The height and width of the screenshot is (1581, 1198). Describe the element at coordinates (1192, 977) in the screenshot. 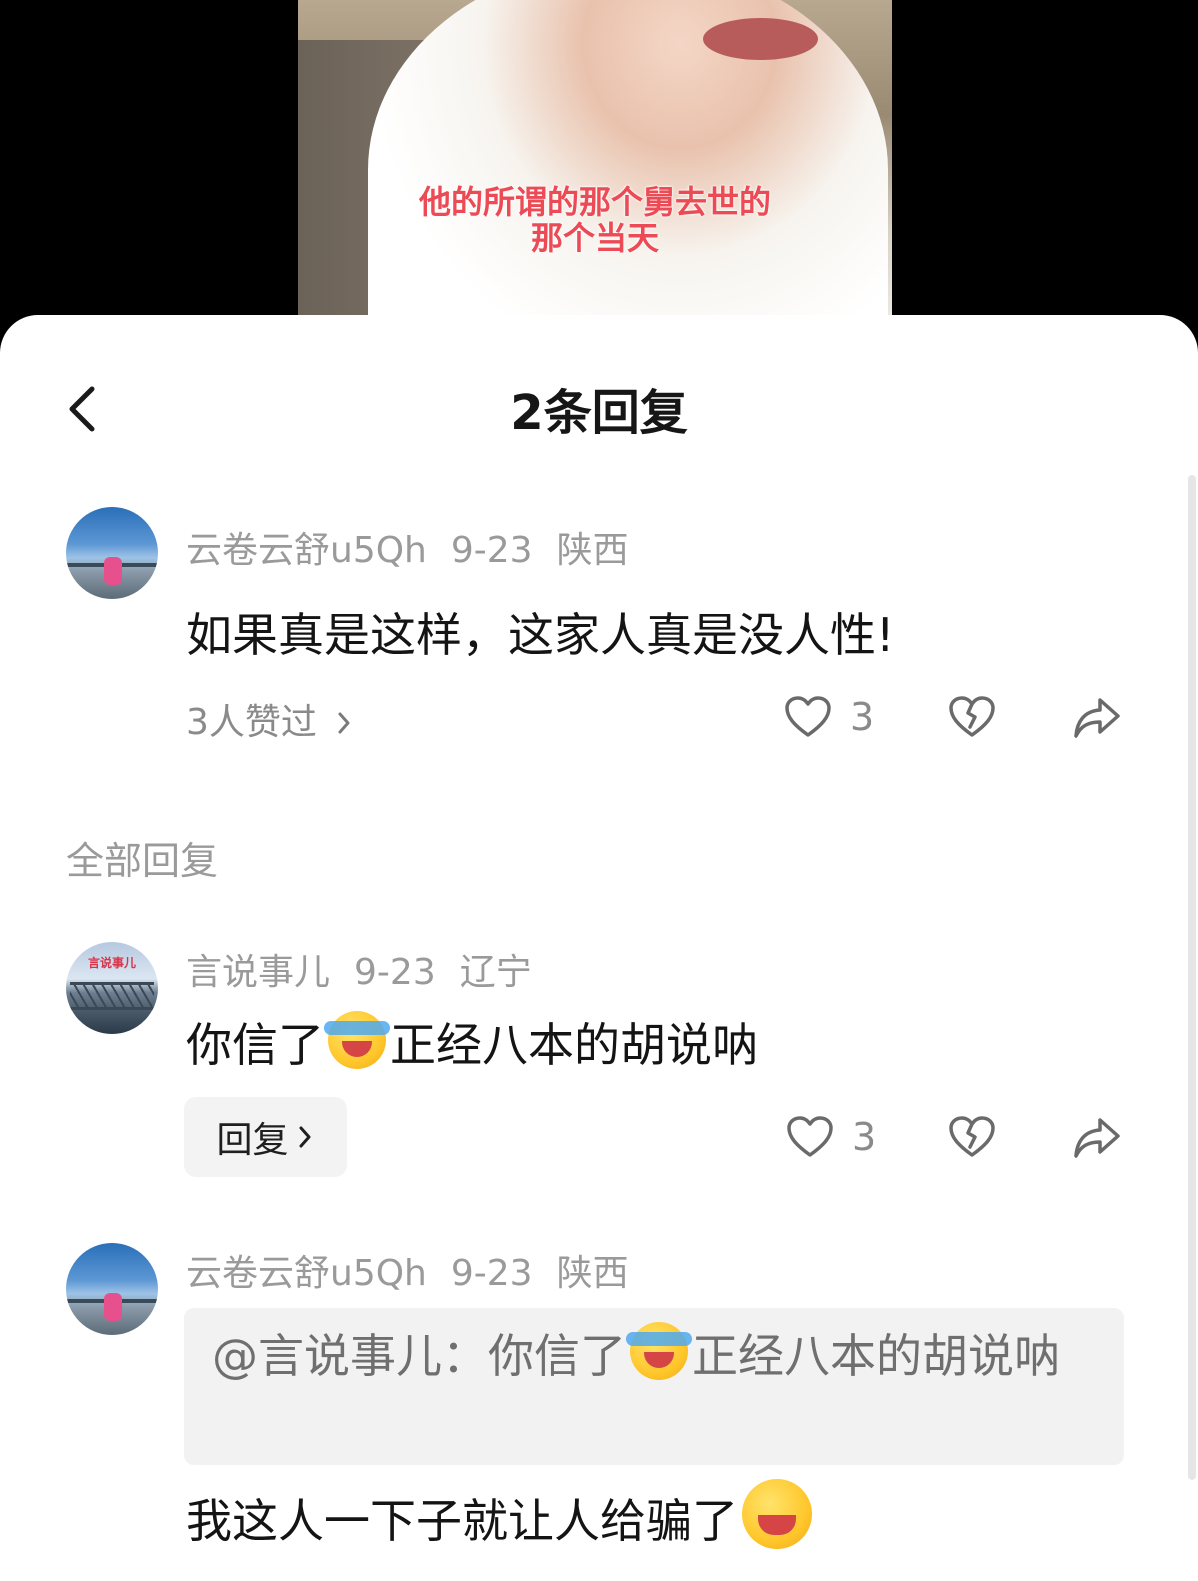

I see `scrollbar` at that location.